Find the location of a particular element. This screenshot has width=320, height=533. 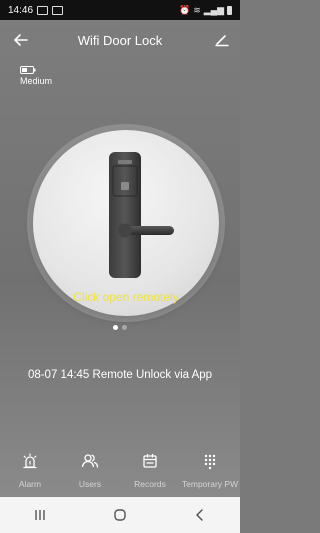

gallery-icon is located at coordinates (43, 10).